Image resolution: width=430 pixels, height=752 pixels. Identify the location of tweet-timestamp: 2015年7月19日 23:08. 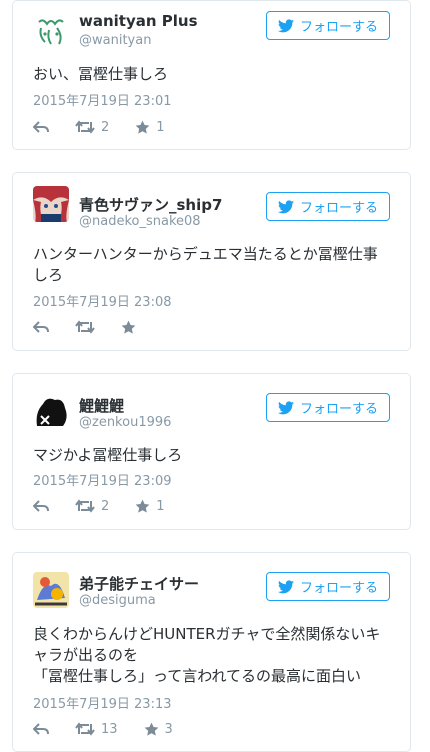
(102, 300).